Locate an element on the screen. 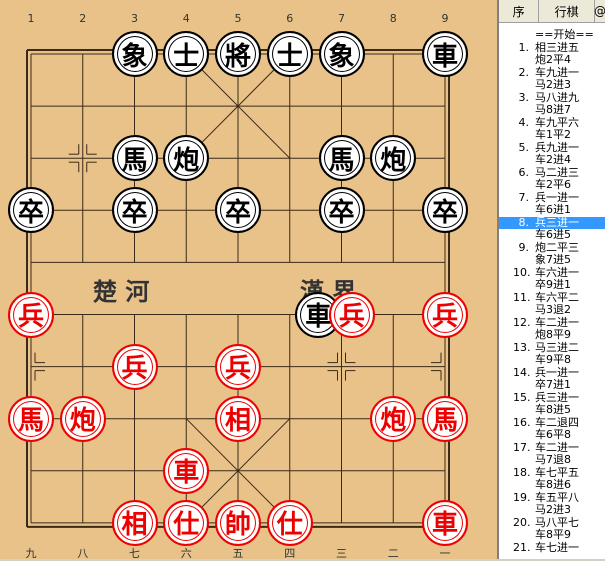 The height and width of the screenshot is (561, 605). black-advisor-6: 士 is located at coordinates (289, 54).